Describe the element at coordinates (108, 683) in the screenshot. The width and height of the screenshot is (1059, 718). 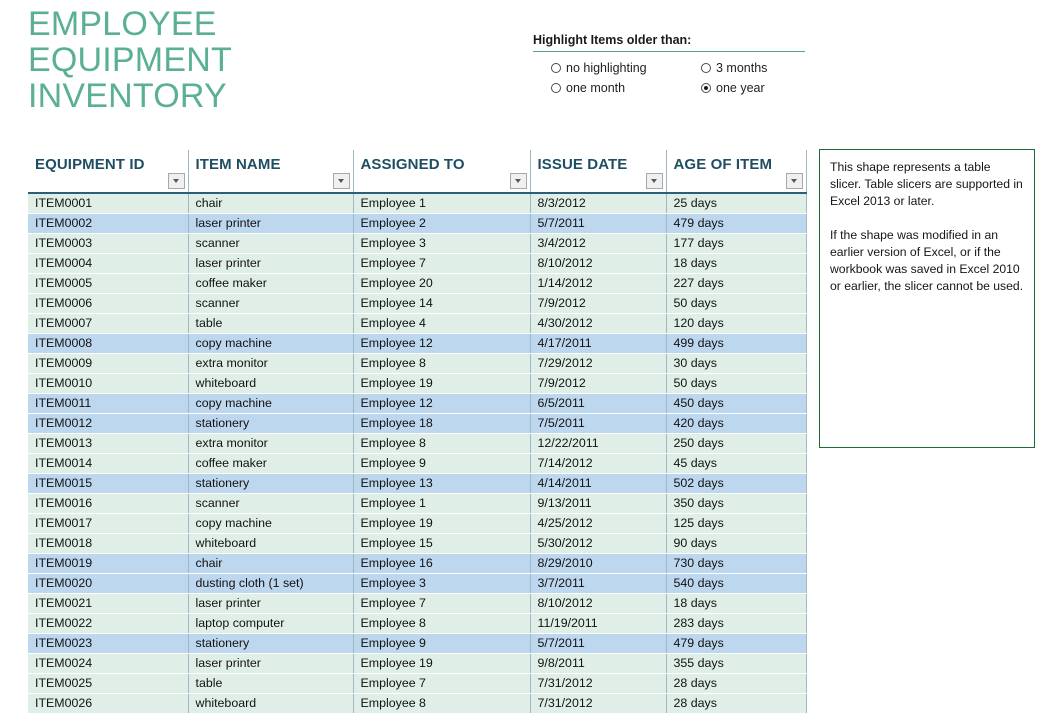
I see `cell-equipment-id: ITEM0025` at that location.